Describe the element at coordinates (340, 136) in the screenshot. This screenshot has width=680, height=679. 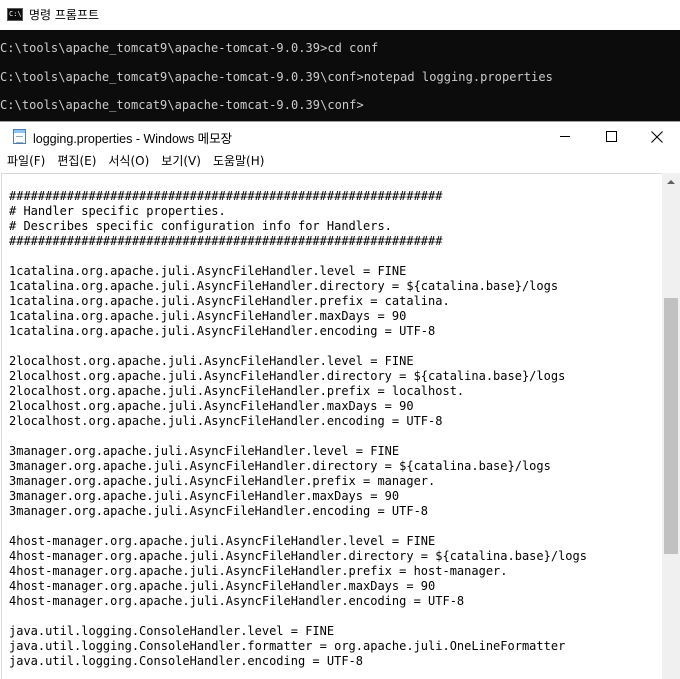
I see `notepad-titlebar: logging.properties - Windows 메모장` at that location.